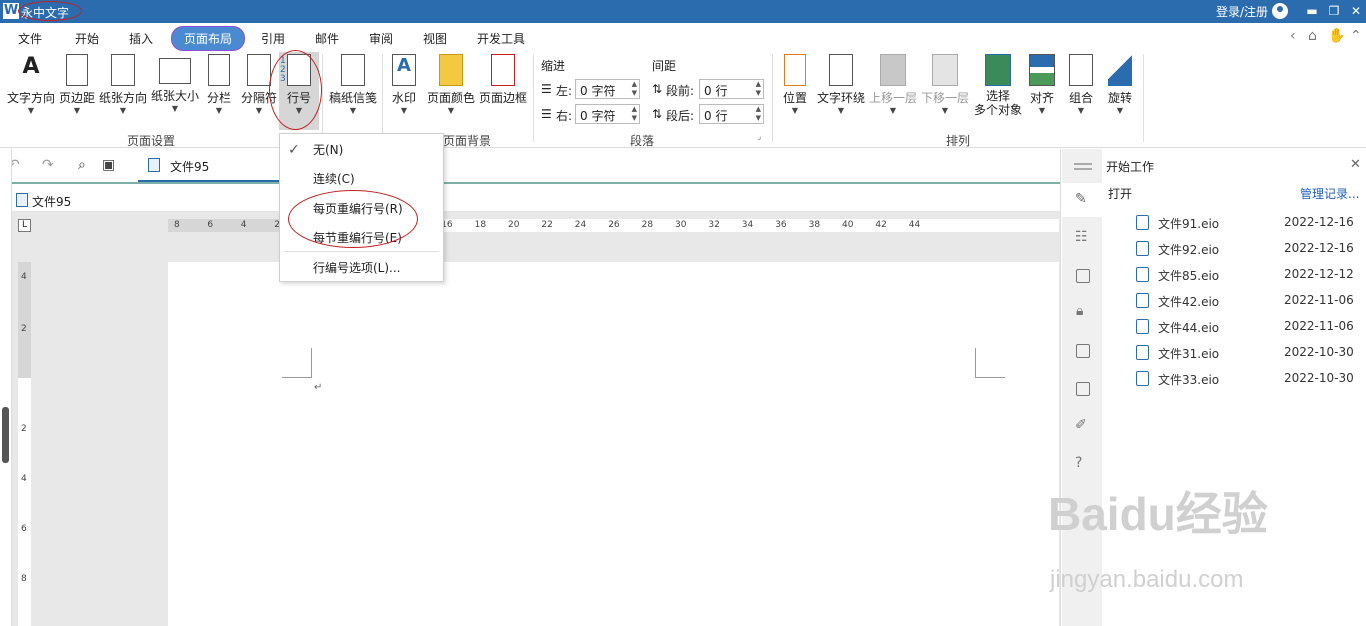 The width and height of the screenshot is (1366, 626). Describe the element at coordinates (1312, 11) in the screenshot. I see `minimize-button: ▬` at that location.